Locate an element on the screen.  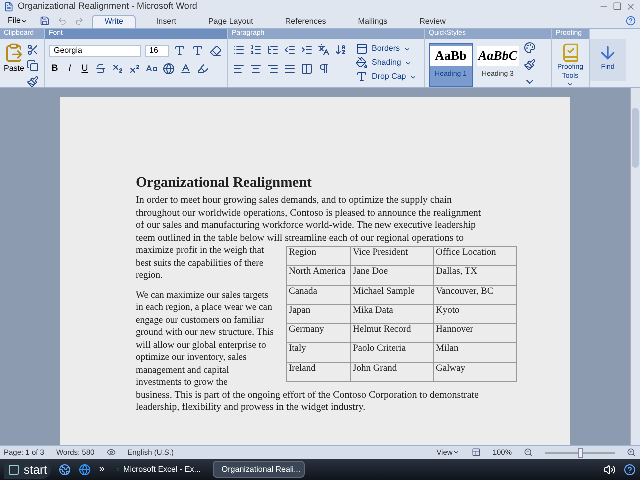
table-cell: Paolo Criteria is located at coordinates (392, 352).